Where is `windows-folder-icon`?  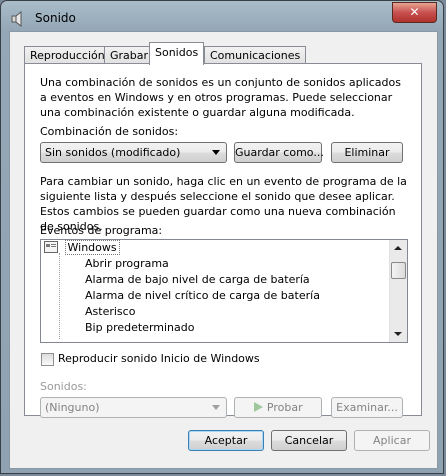
windows-folder-icon is located at coordinates (51, 247).